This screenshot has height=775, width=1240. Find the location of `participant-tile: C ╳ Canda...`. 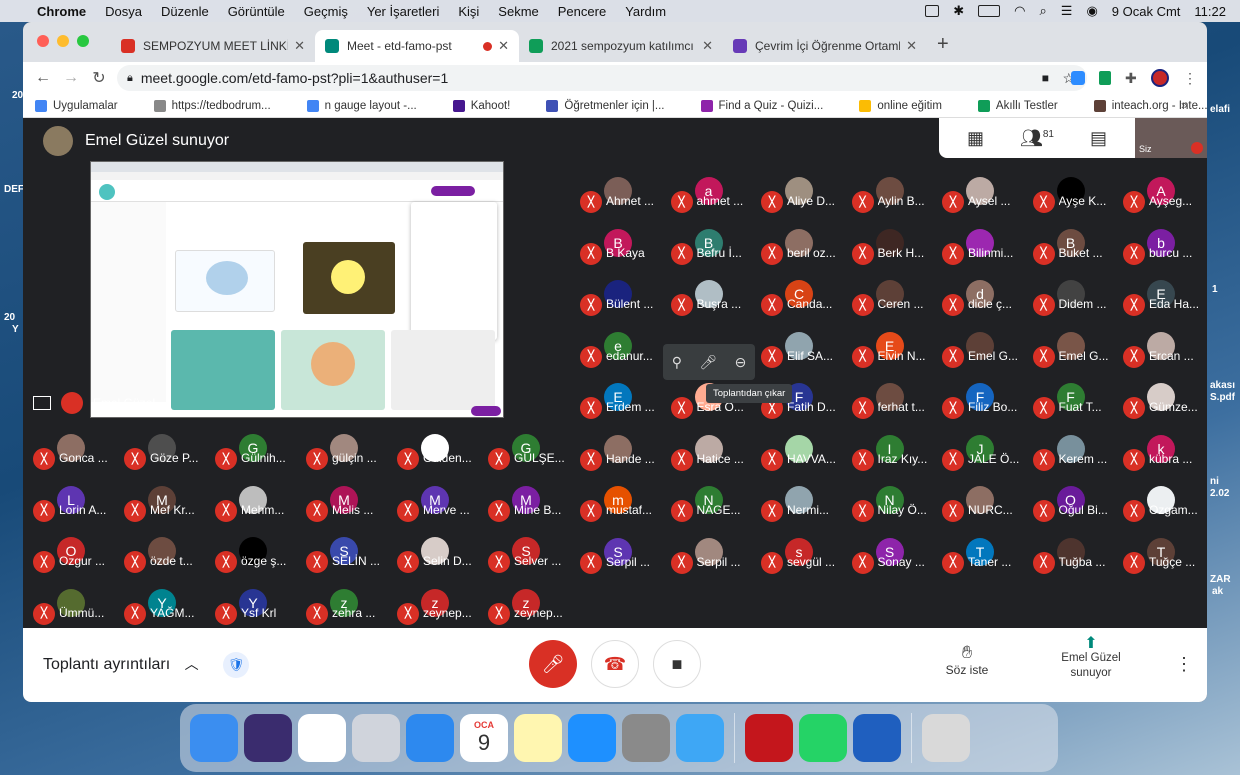

participant-tile: C ╳ Canda... is located at coordinates (801, 298).